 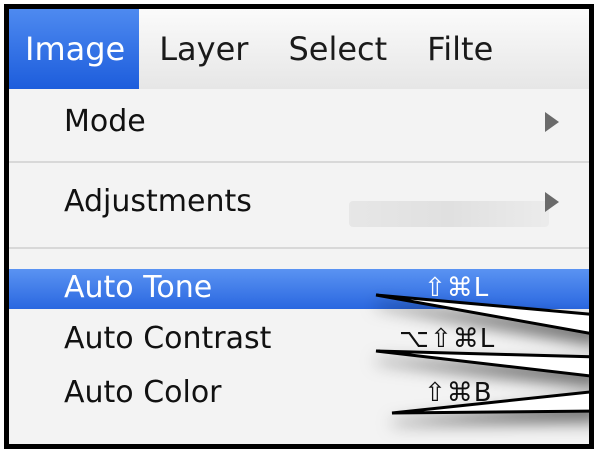 I want to click on callout-pointer-auto-color, so click(x=490, y=402).